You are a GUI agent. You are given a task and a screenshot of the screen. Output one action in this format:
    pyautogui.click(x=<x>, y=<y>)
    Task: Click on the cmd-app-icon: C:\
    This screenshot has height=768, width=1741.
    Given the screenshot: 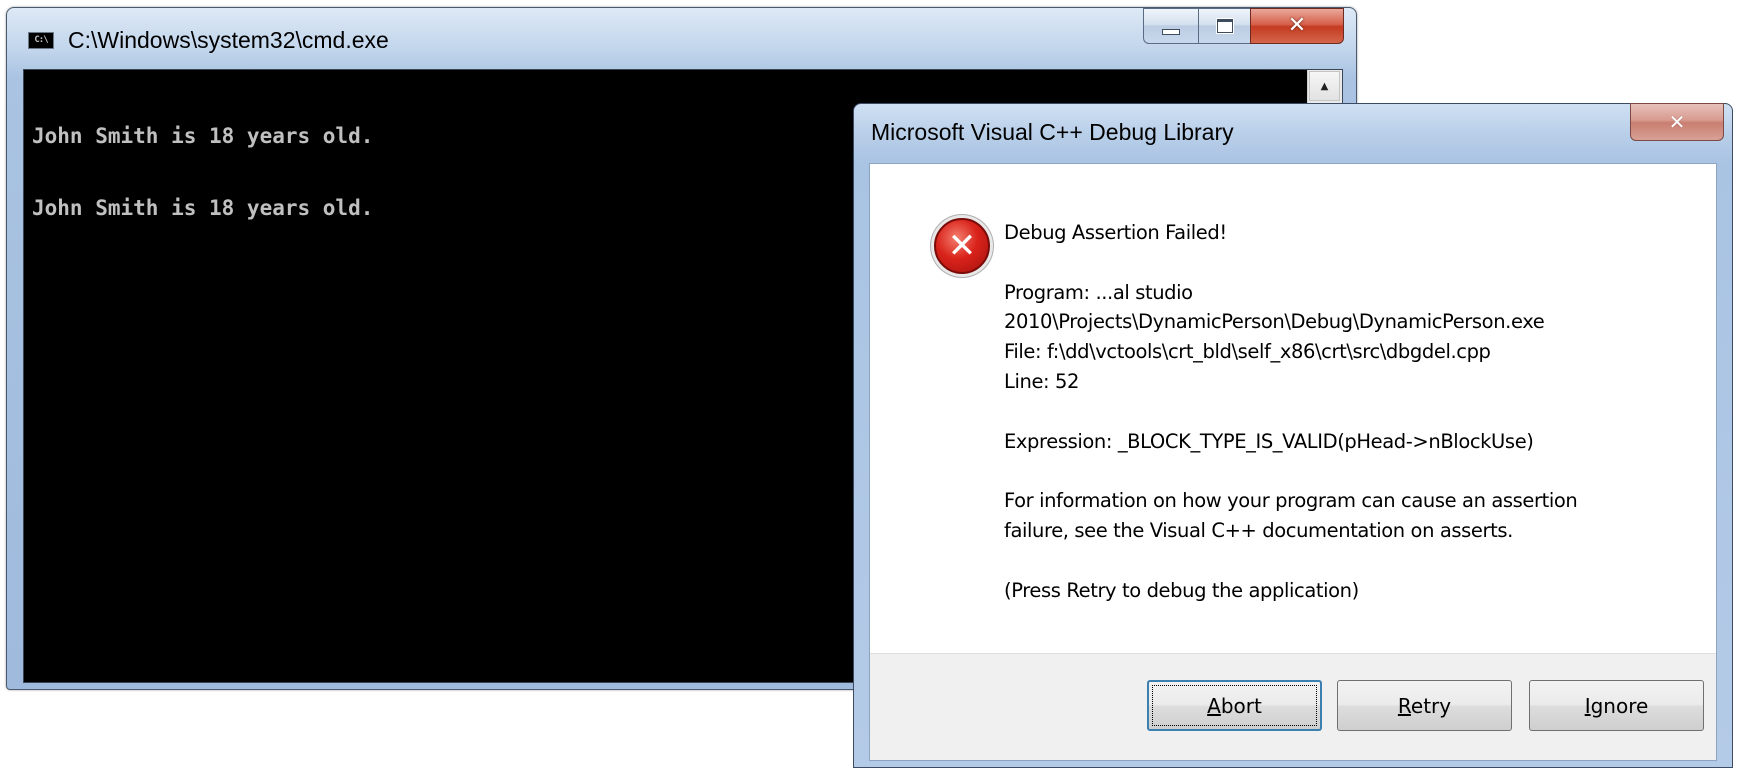 What is the action you would take?
    pyautogui.click(x=41, y=40)
    